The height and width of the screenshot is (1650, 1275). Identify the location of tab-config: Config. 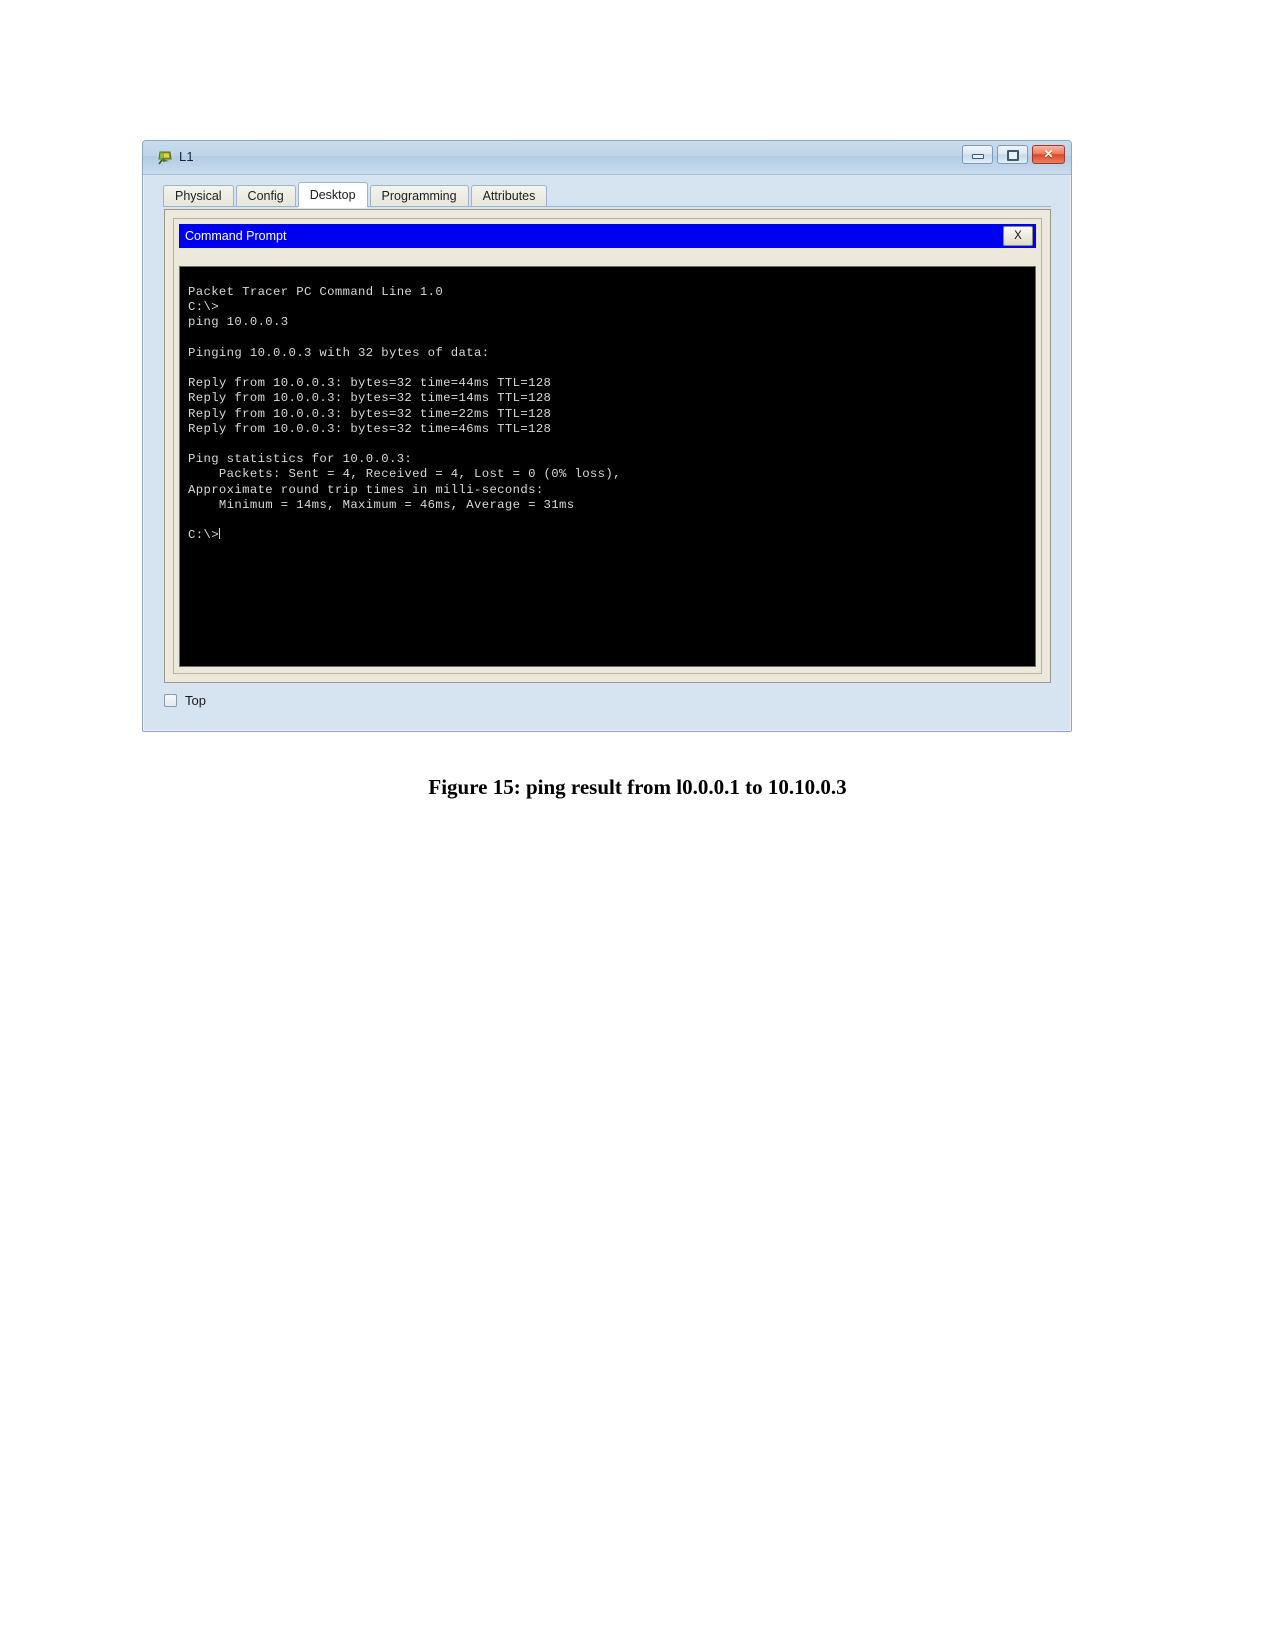
(265, 195).